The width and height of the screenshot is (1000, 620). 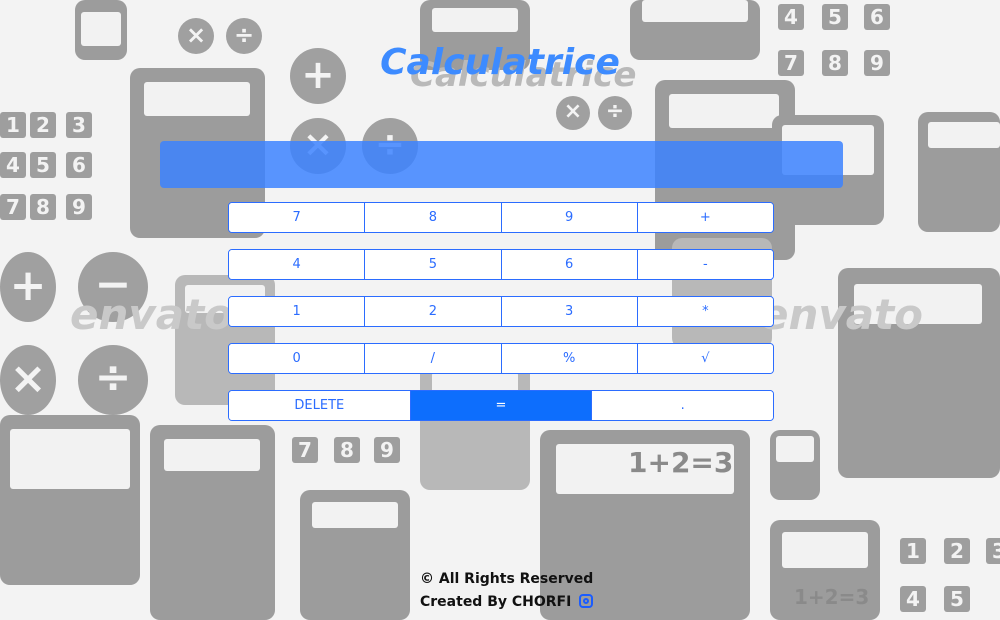 I want to click on equals-button: =, so click(x=501, y=405).